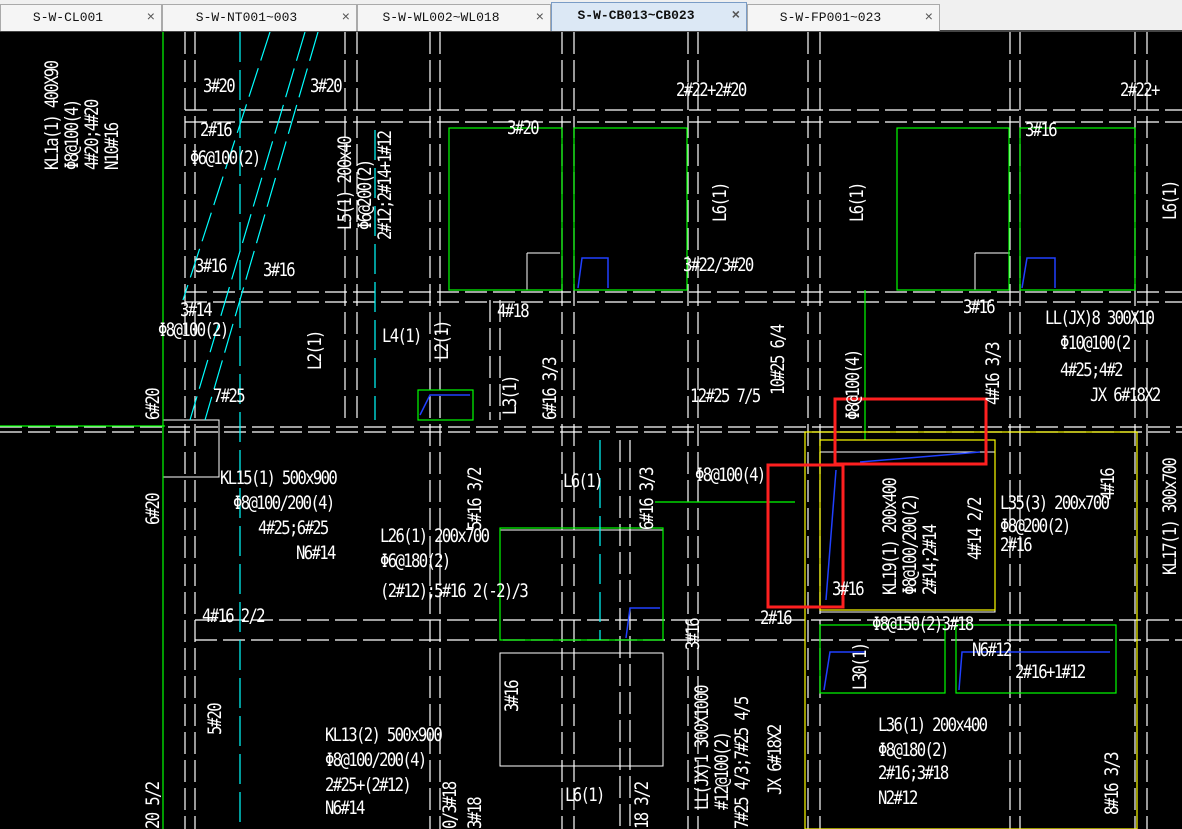 This screenshot has width=1182, height=829. I want to click on vertical-annotation: L30(1), so click(860, 666).